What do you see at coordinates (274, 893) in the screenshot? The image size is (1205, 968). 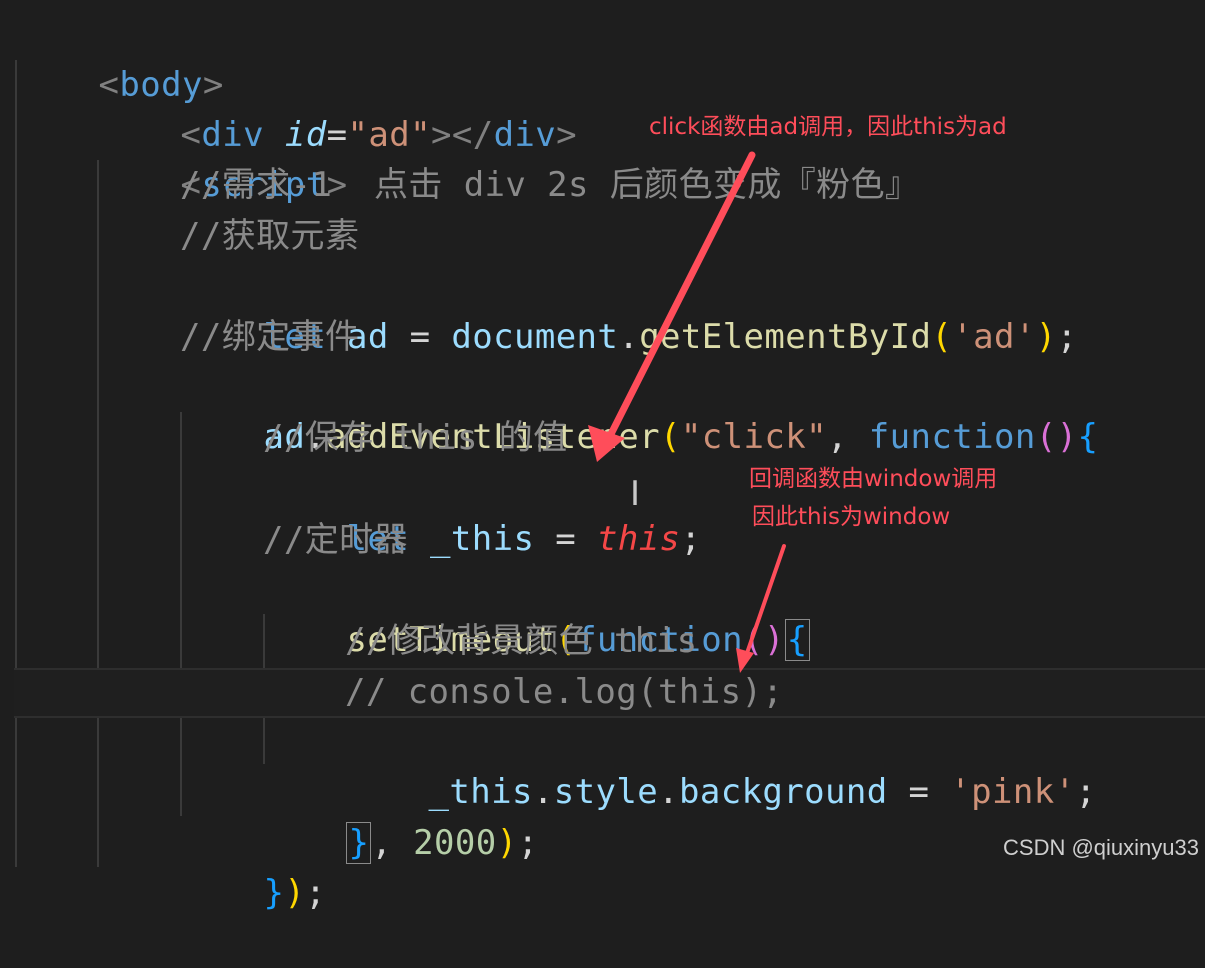 I see `brace: }` at bounding box center [274, 893].